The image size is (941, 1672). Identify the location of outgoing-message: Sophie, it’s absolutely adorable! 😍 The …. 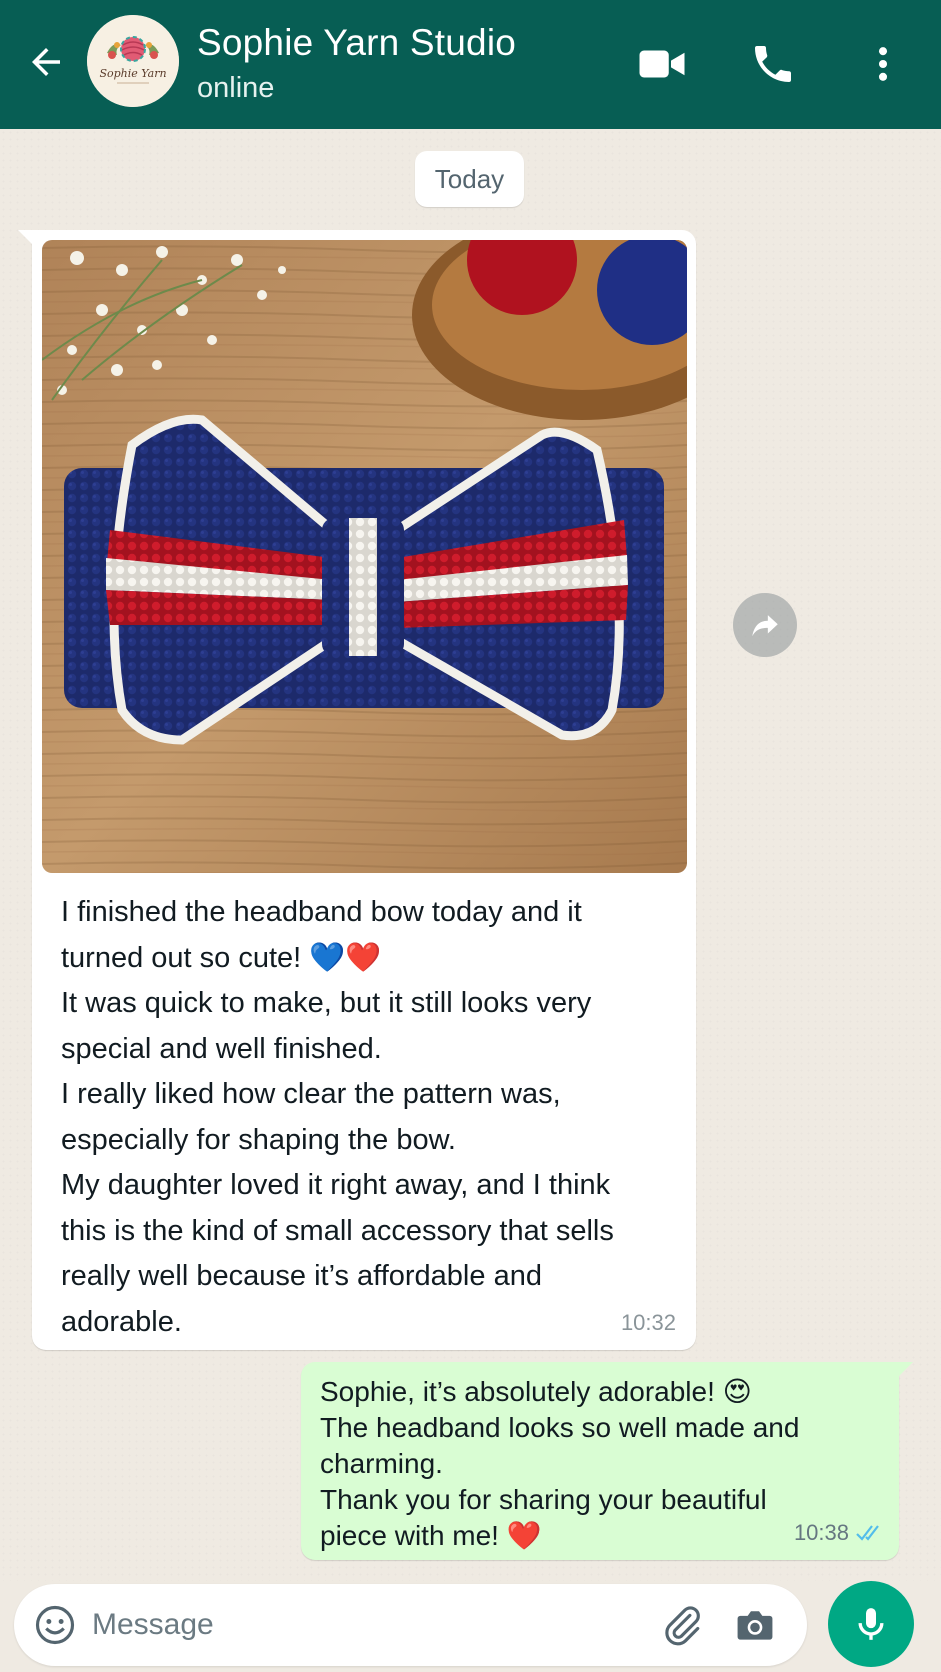
(607, 1461).